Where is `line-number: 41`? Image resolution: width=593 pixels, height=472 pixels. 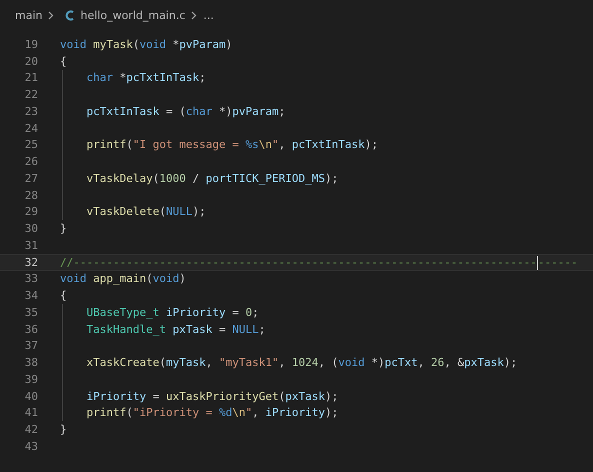 line-number: 41 is located at coordinates (31, 412).